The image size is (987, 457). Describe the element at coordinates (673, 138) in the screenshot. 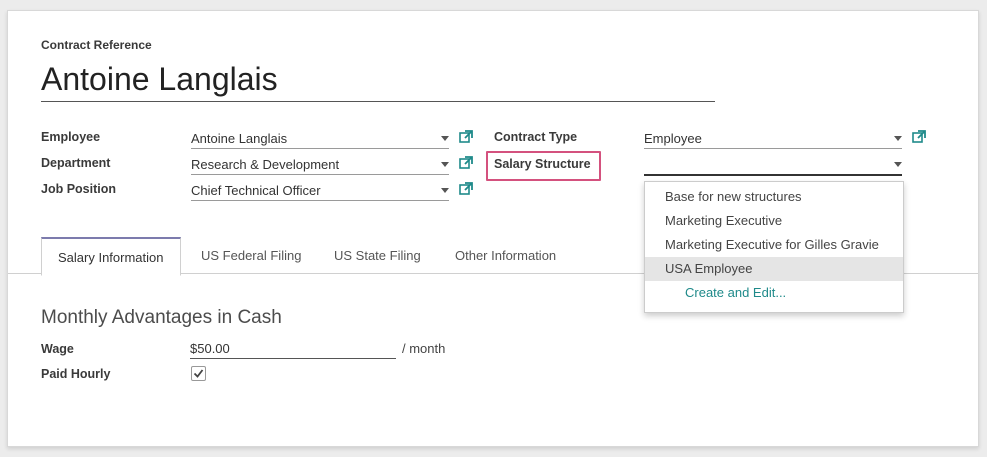

I see `contract-type-value: Employee` at that location.